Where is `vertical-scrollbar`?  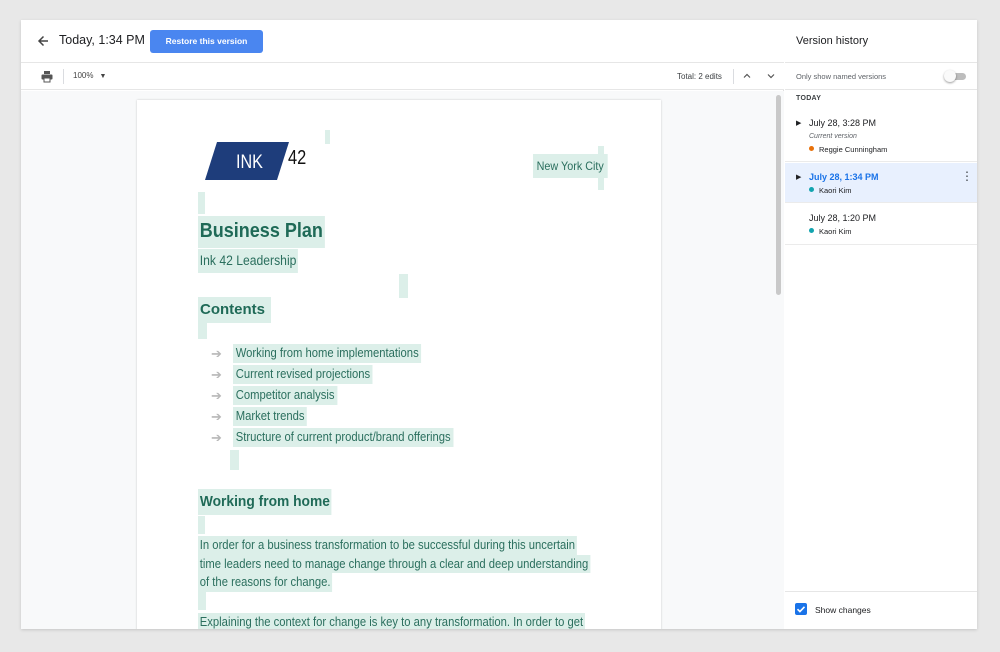 vertical-scrollbar is located at coordinates (778, 195).